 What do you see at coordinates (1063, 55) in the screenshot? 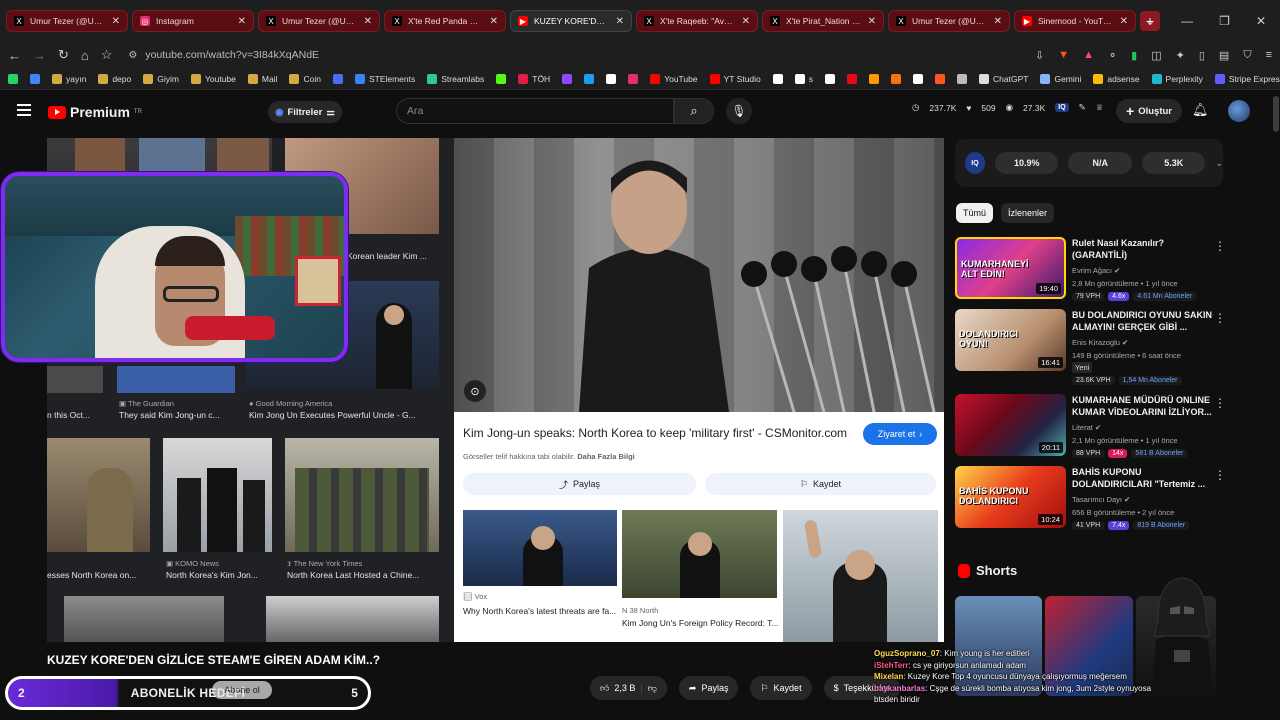
I see `brave-shield-icon: ▼` at bounding box center [1063, 55].